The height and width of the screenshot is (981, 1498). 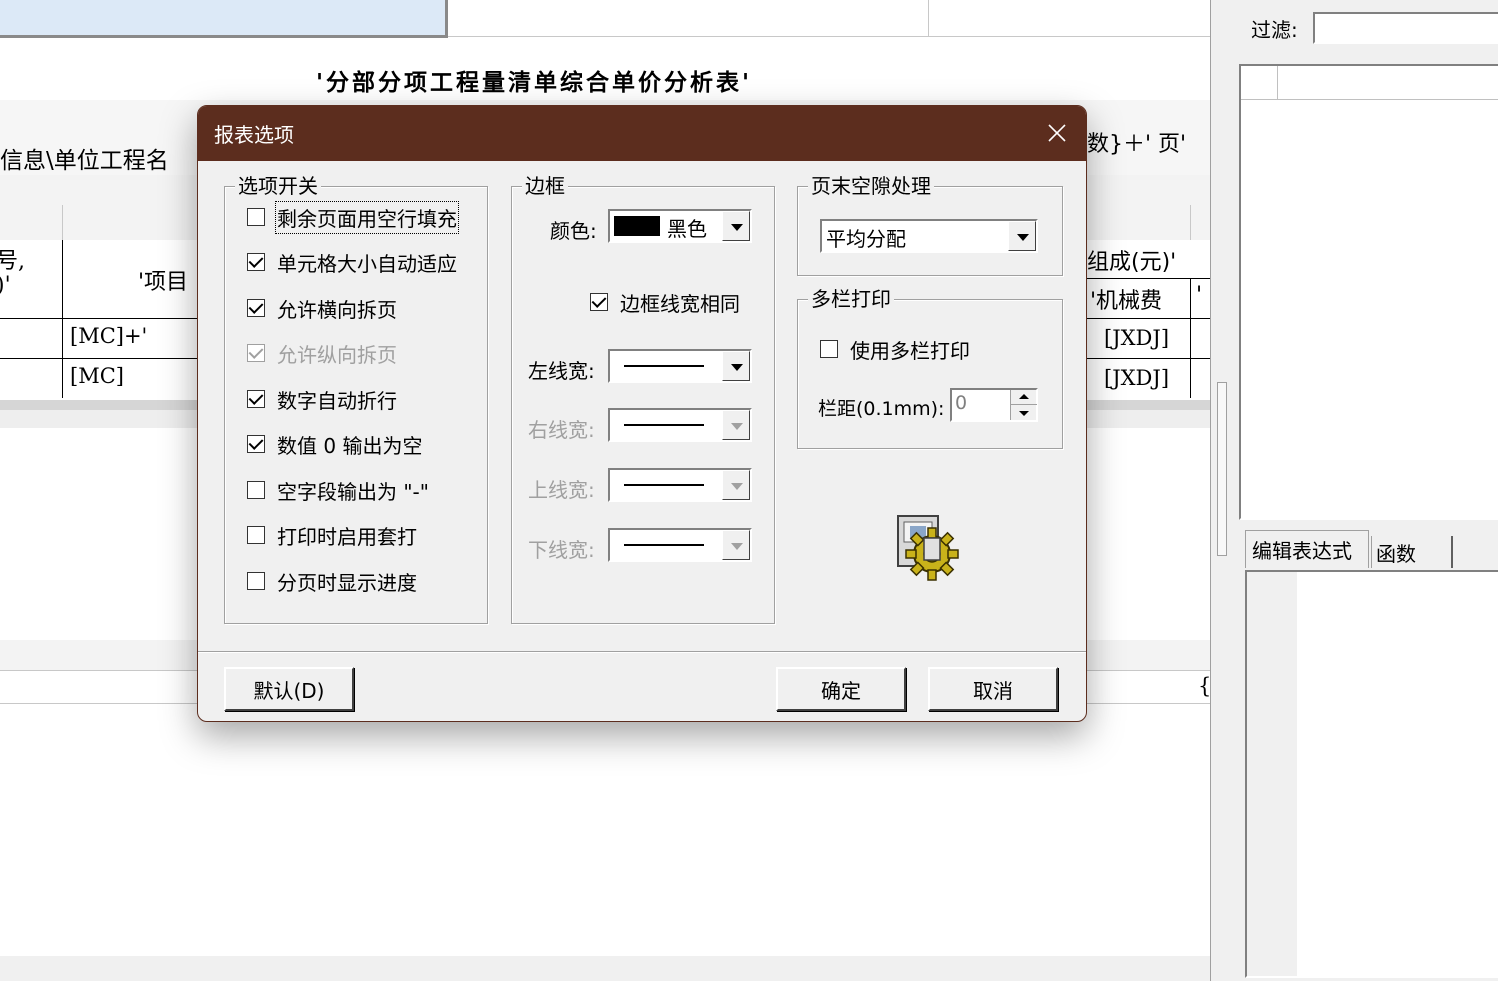 What do you see at coordinates (224, 19) in the screenshot?
I see `selected-header-cell` at bounding box center [224, 19].